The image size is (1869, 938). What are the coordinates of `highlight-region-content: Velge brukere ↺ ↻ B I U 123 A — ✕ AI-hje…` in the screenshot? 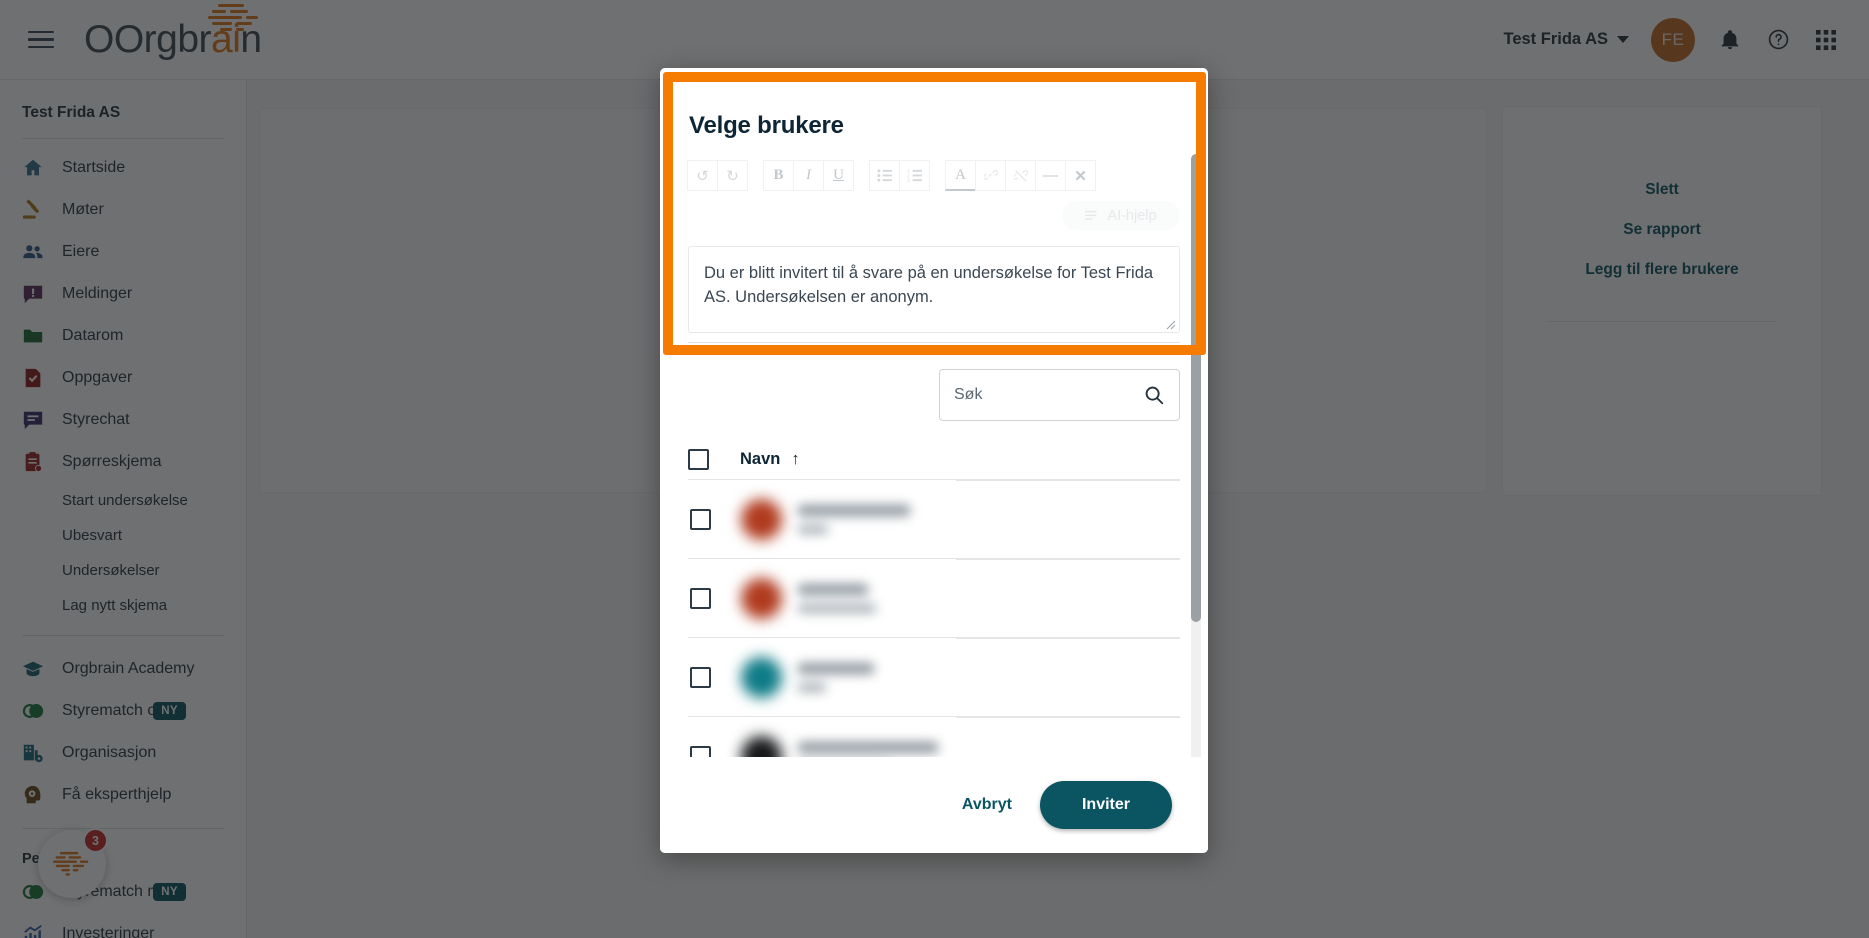 It's located at (934, 213).